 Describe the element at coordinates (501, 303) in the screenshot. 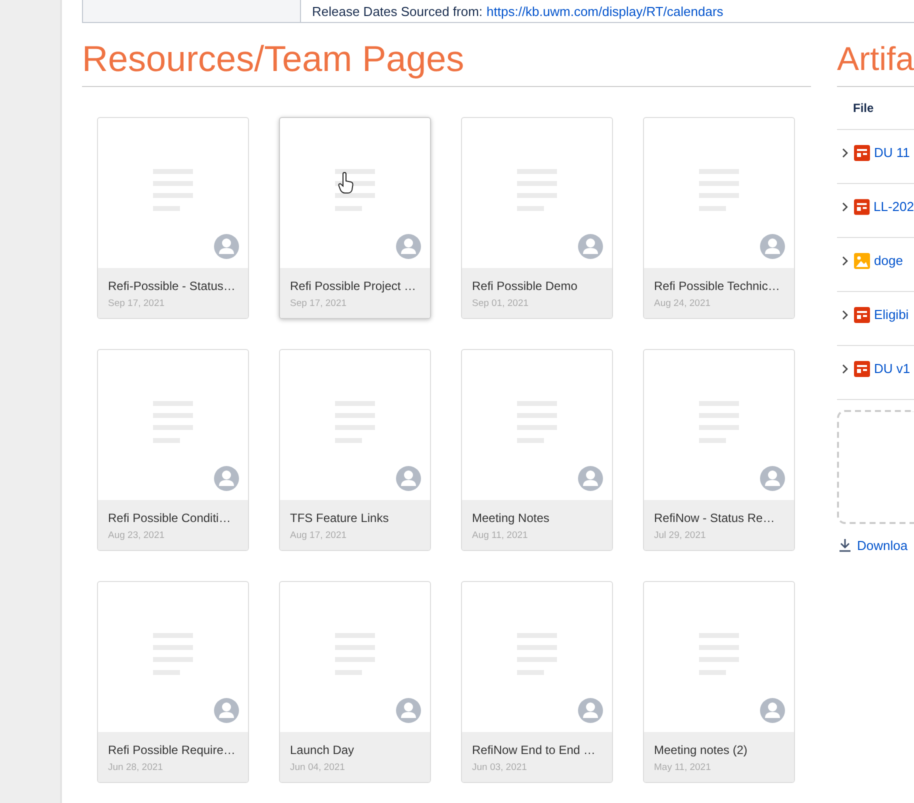

I see `page-date: Sep 01, 2021` at that location.